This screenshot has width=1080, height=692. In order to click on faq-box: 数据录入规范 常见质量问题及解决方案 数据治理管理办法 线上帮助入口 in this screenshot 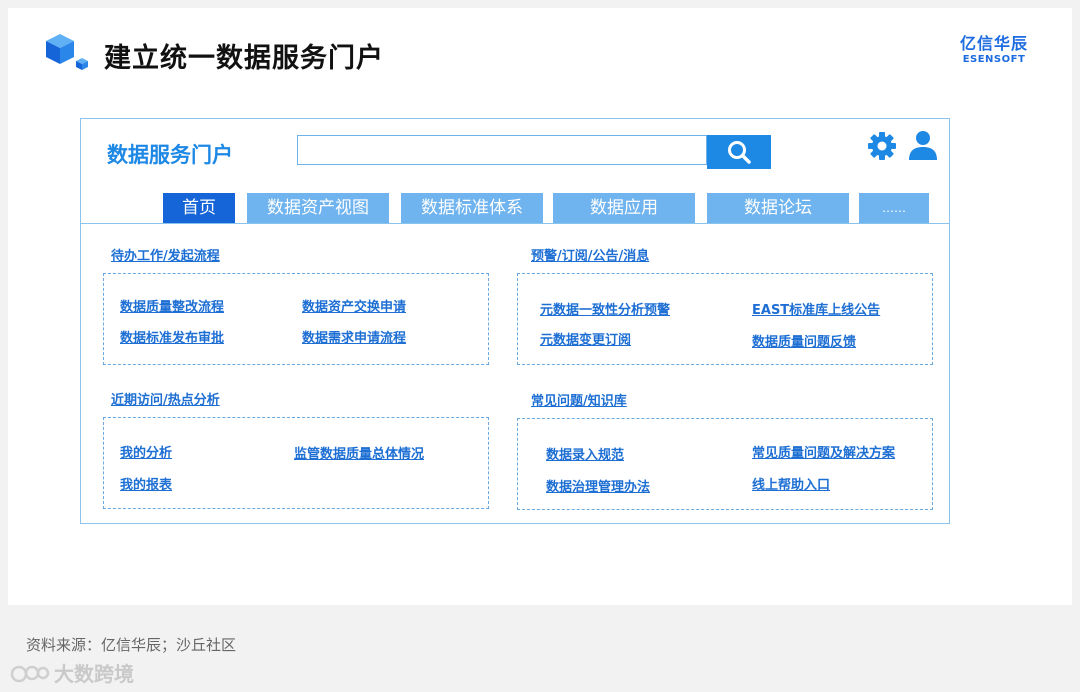, I will do `click(725, 464)`.